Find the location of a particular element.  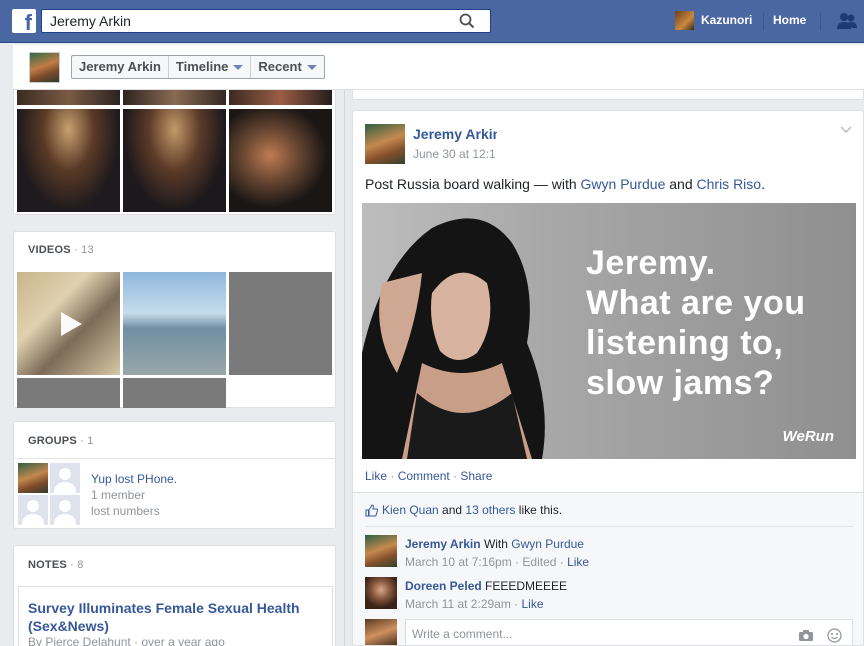

ad-photo-figure is located at coordinates (453, 338).